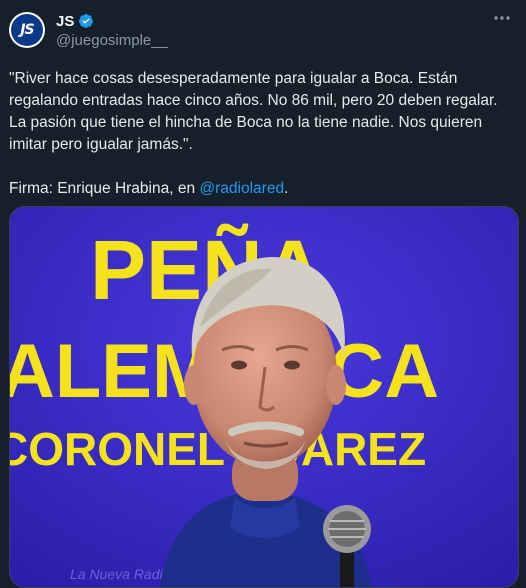 The width and height of the screenshot is (526, 588). I want to click on avatar: JS, so click(27, 30).